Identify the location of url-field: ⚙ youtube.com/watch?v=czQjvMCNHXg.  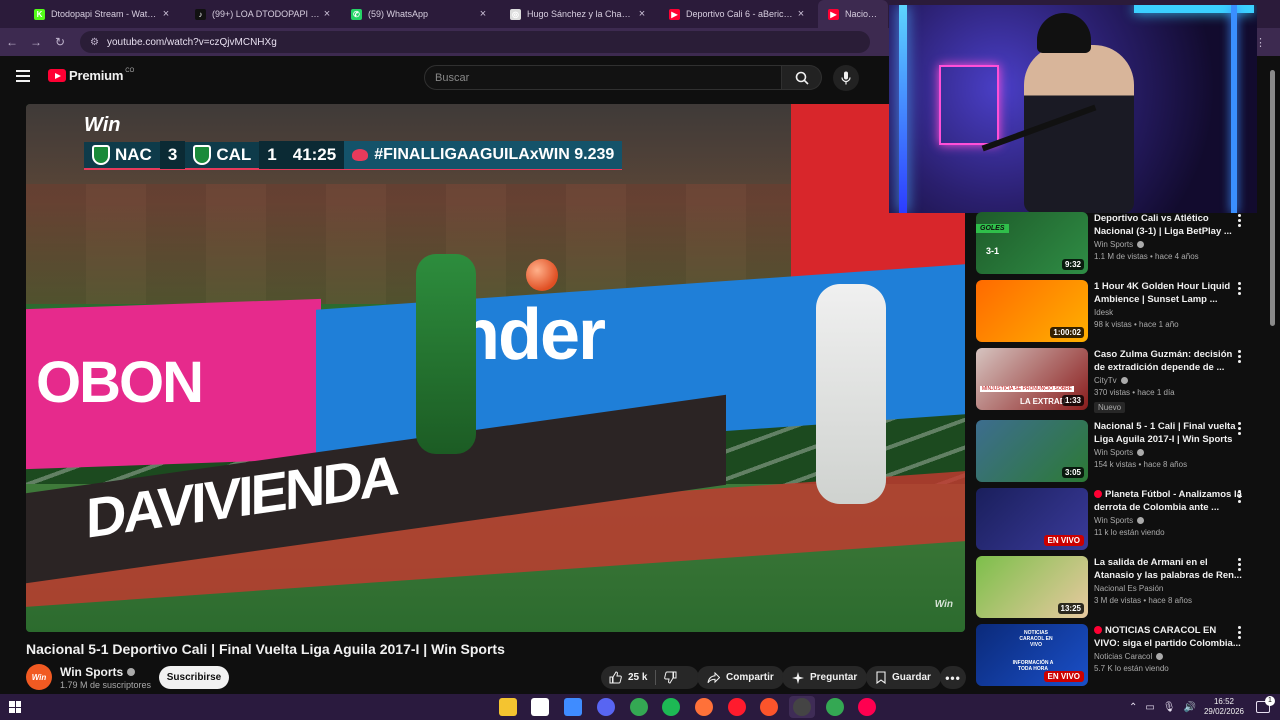
(475, 42).